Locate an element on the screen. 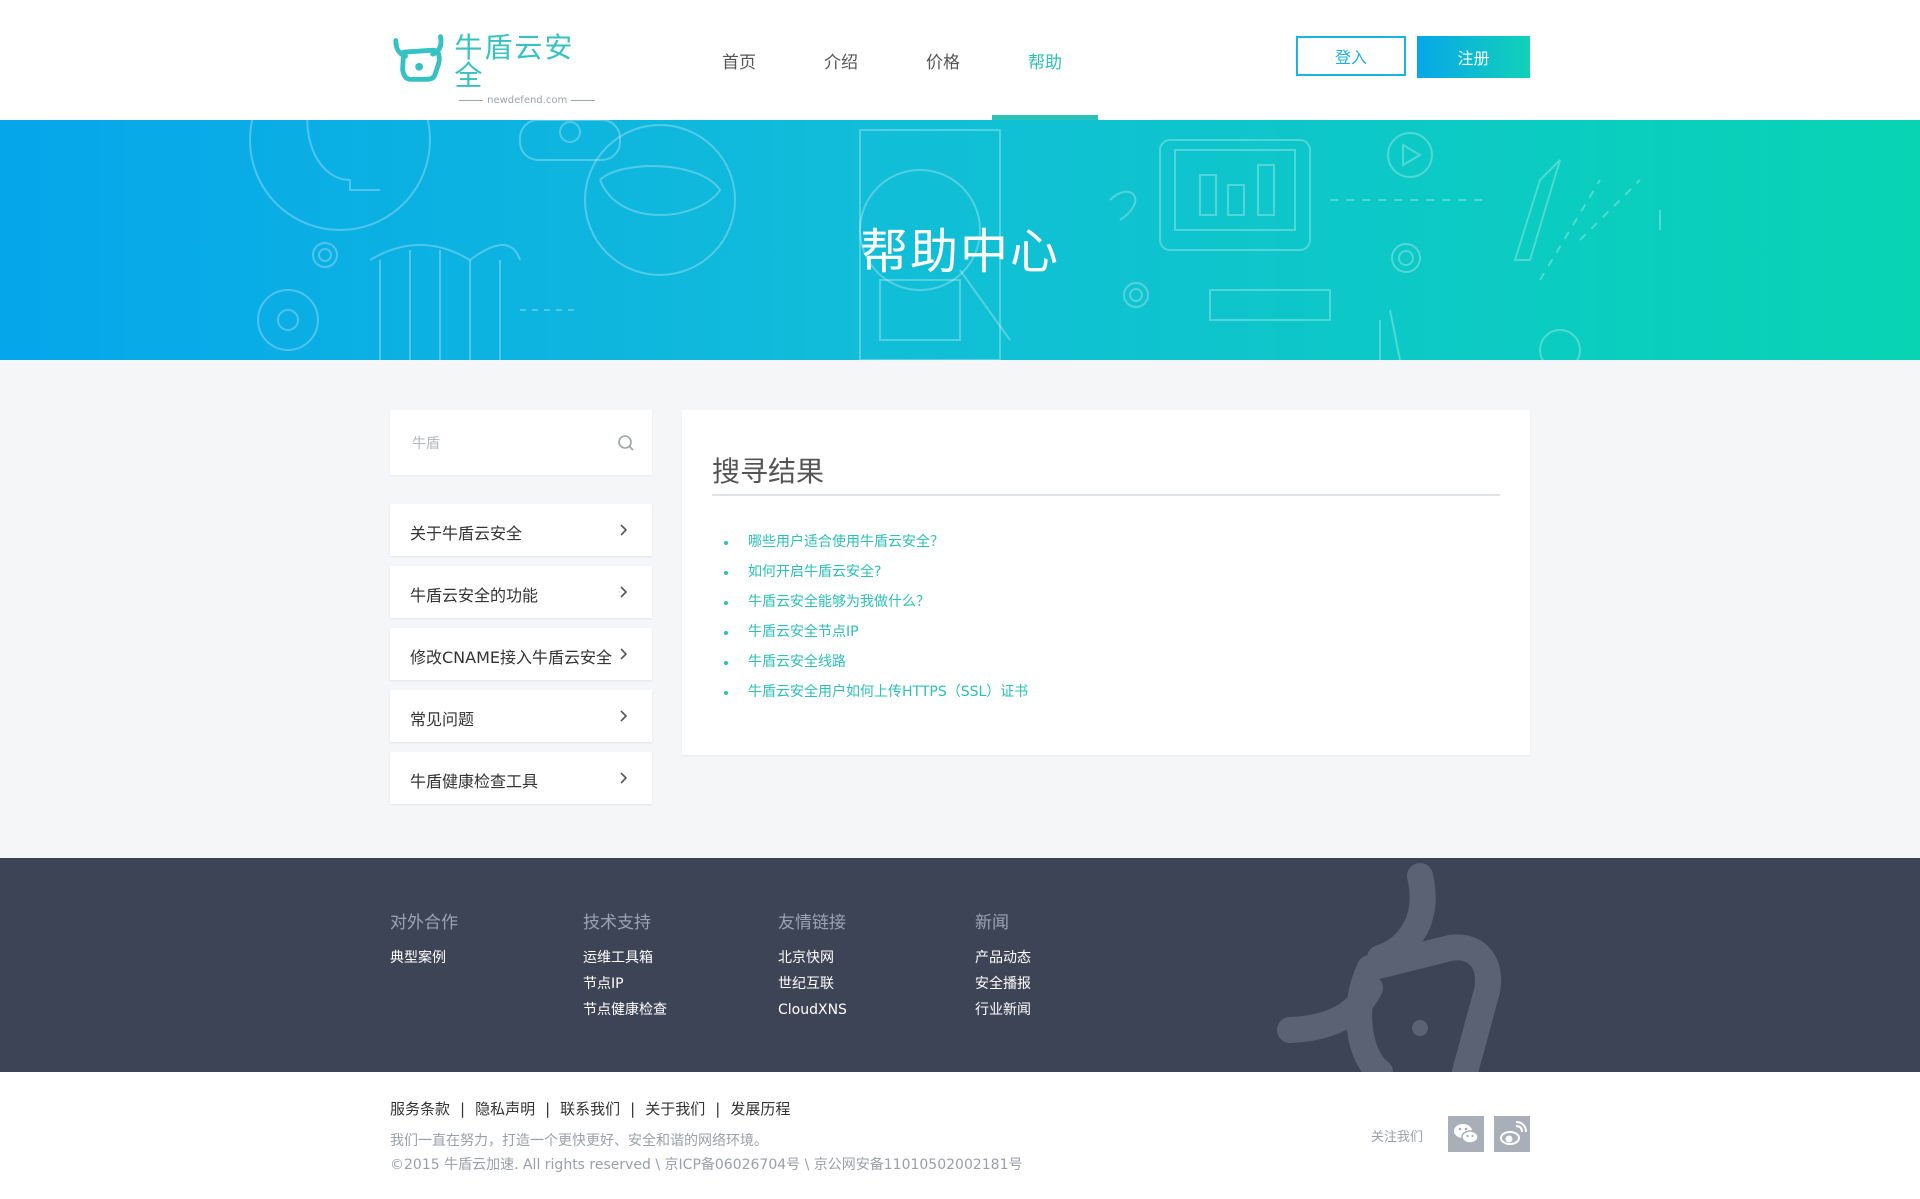 The width and height of the screenshot is (1920, 1199). footer-heading: 新闻 is located at coordinates (992, 923).